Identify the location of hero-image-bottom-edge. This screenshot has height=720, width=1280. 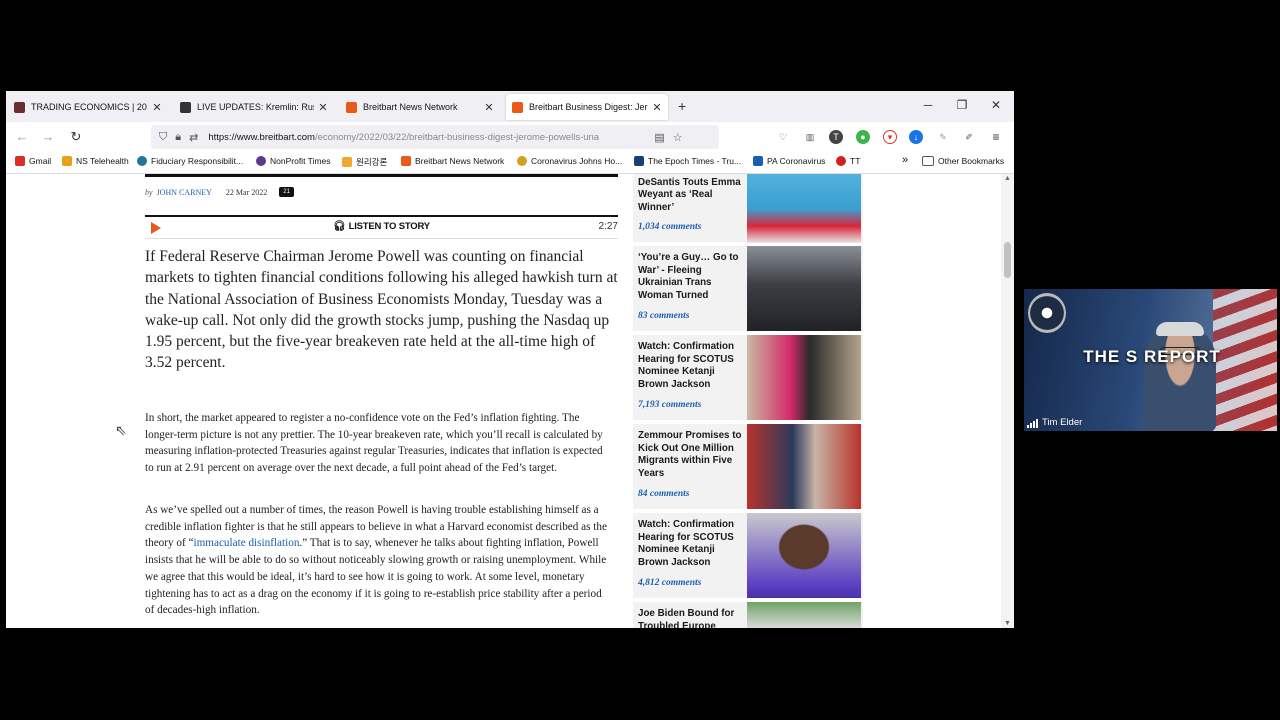
(381, 175).